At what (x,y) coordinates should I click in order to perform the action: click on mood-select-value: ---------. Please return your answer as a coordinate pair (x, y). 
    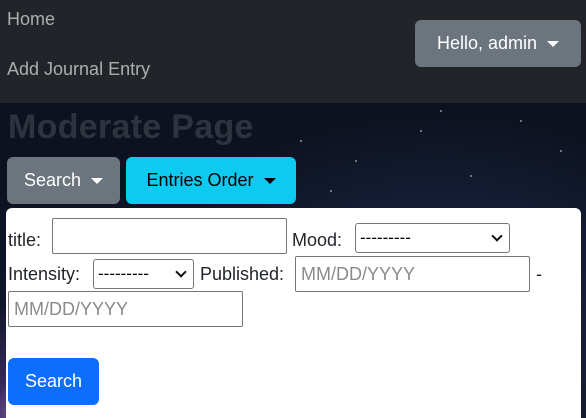
    Looking at the image, I should click on (385, 237).